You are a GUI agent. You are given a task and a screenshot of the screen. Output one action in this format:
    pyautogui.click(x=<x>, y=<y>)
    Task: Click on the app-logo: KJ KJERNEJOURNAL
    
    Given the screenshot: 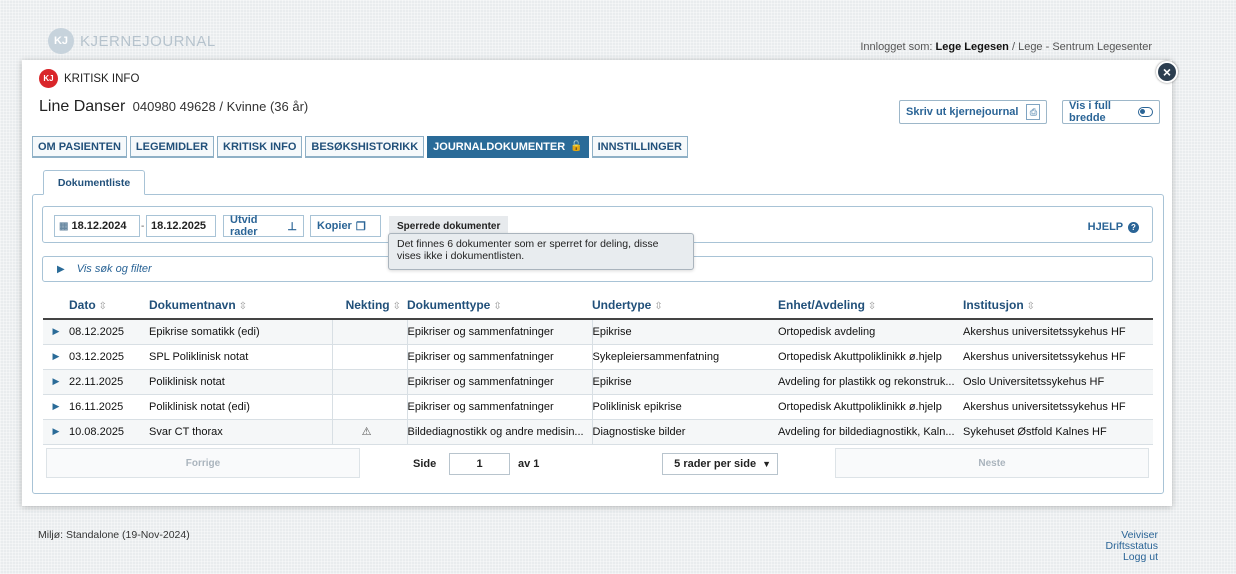 What is the action you would take?
    pyautogui.click(x=132, y=41)
    